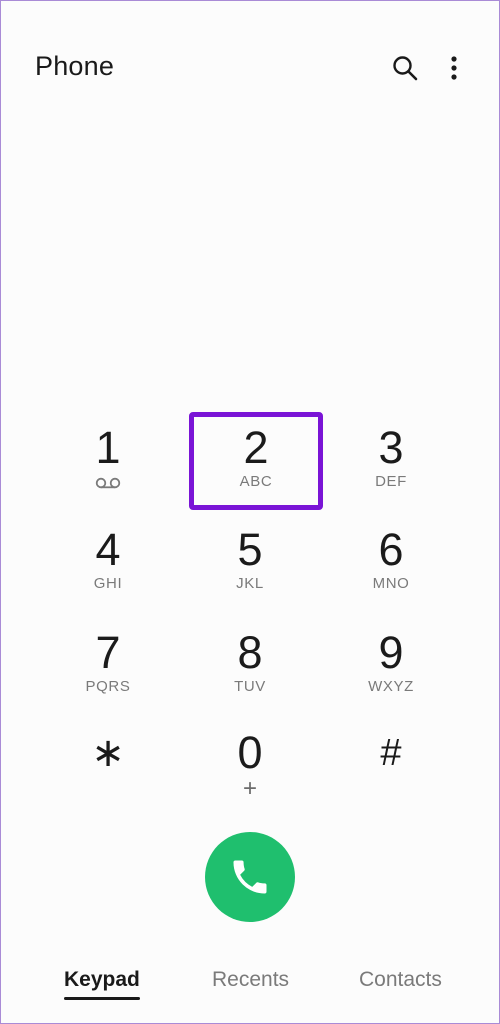  I want to click on key-9: 9 WXYZ, so click(391, 665).